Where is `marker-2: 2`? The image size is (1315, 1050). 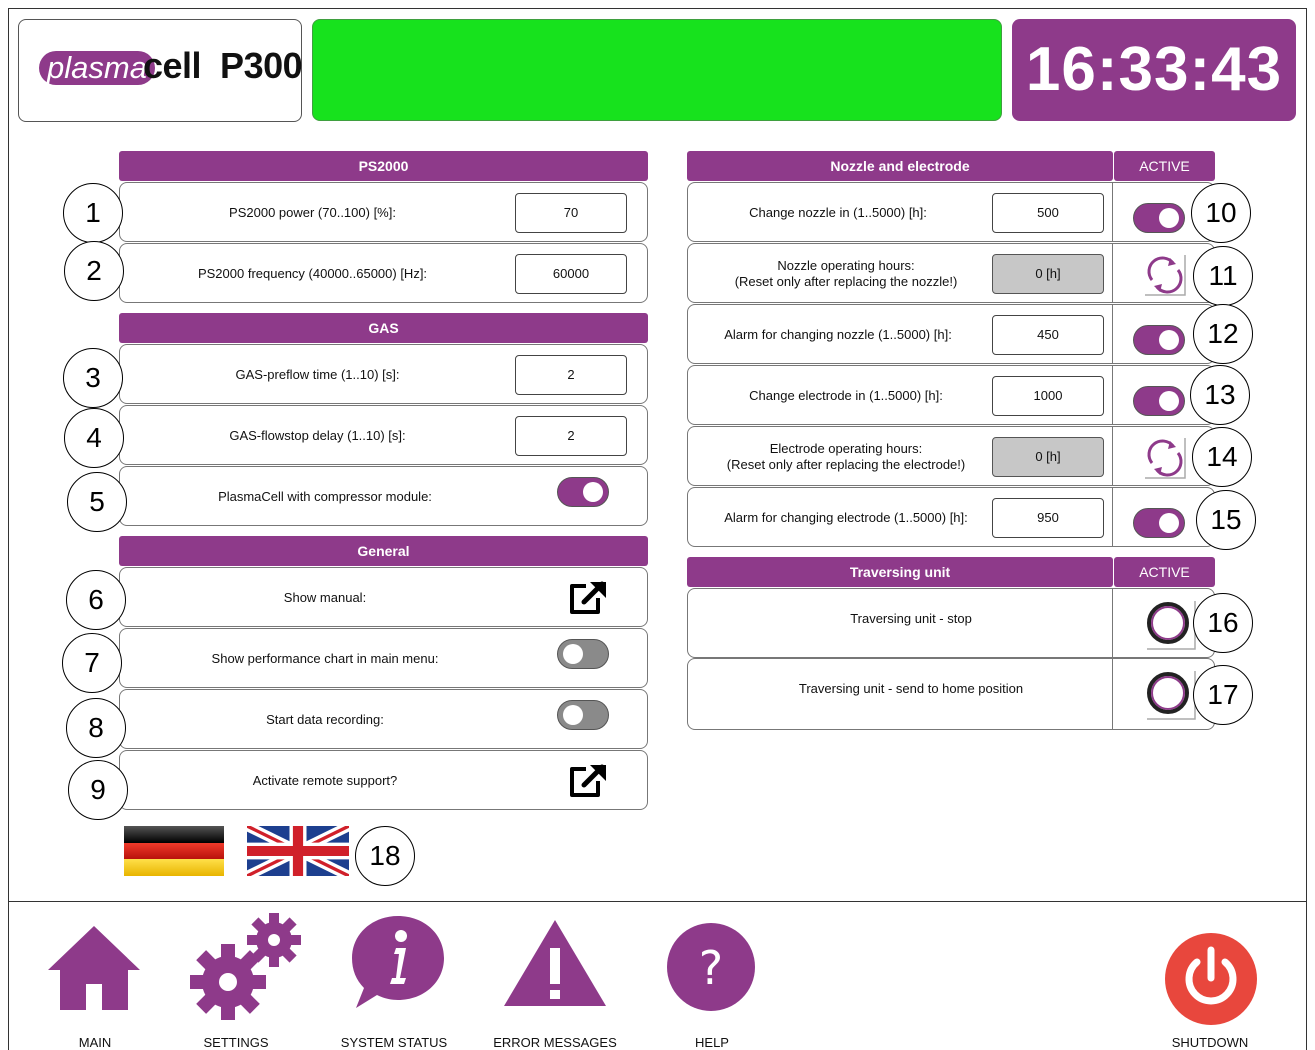 marker-2: 2 is located at coordinates (94, 271).